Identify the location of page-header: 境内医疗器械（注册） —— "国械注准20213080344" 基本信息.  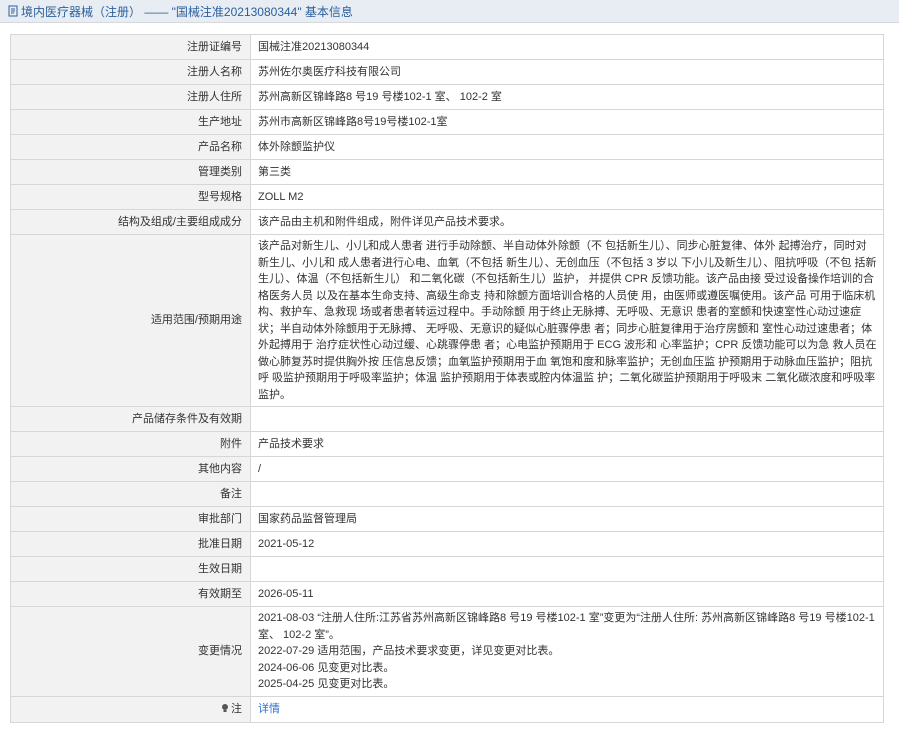
(449, 11).